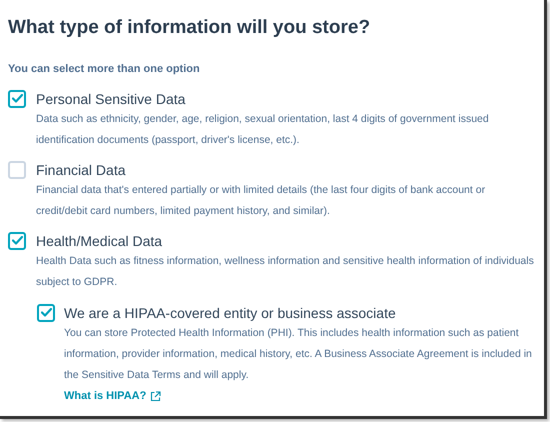 This screenshot has width=550, height=422. Describe the element at coordinates (81, 170) in the screenshot. I see `option-label: Financial Data` at that location.